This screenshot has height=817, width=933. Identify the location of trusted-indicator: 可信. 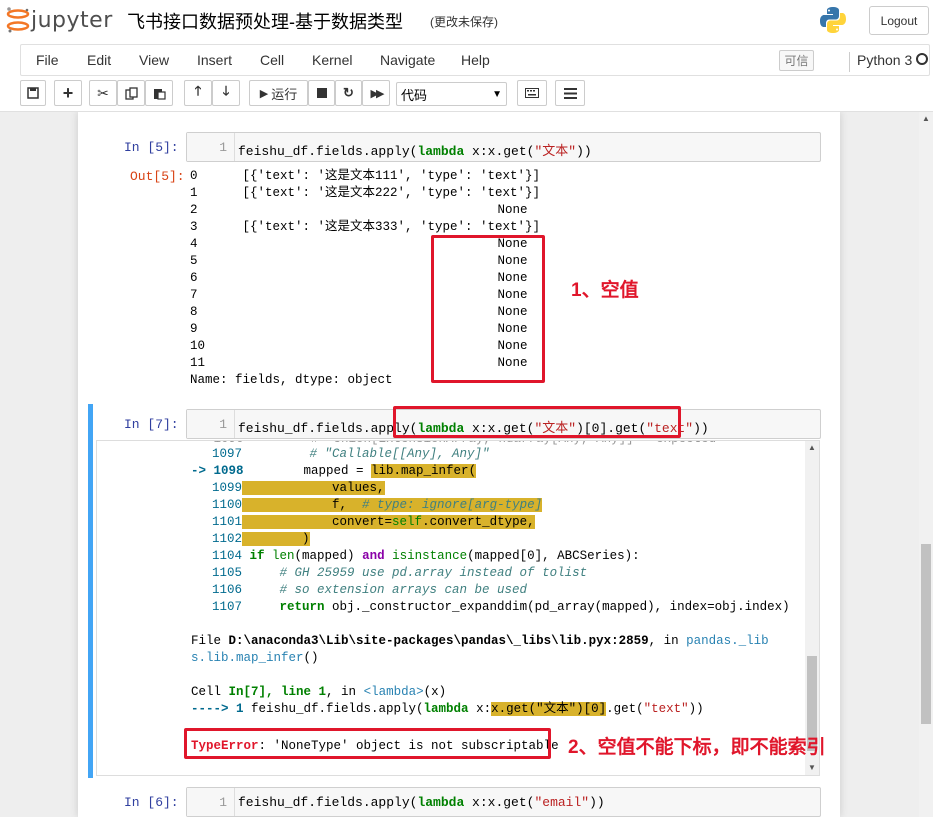
(796, 60).